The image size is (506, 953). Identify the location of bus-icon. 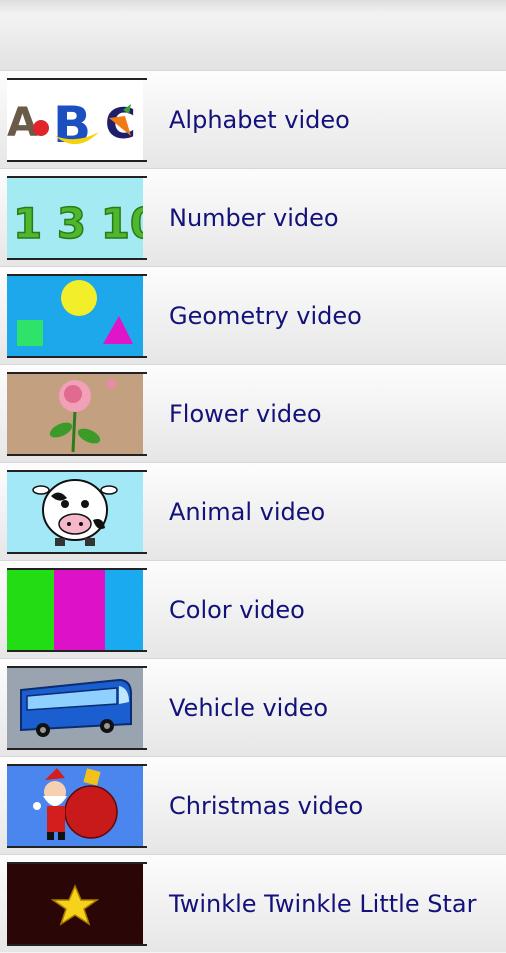
(77, 708).